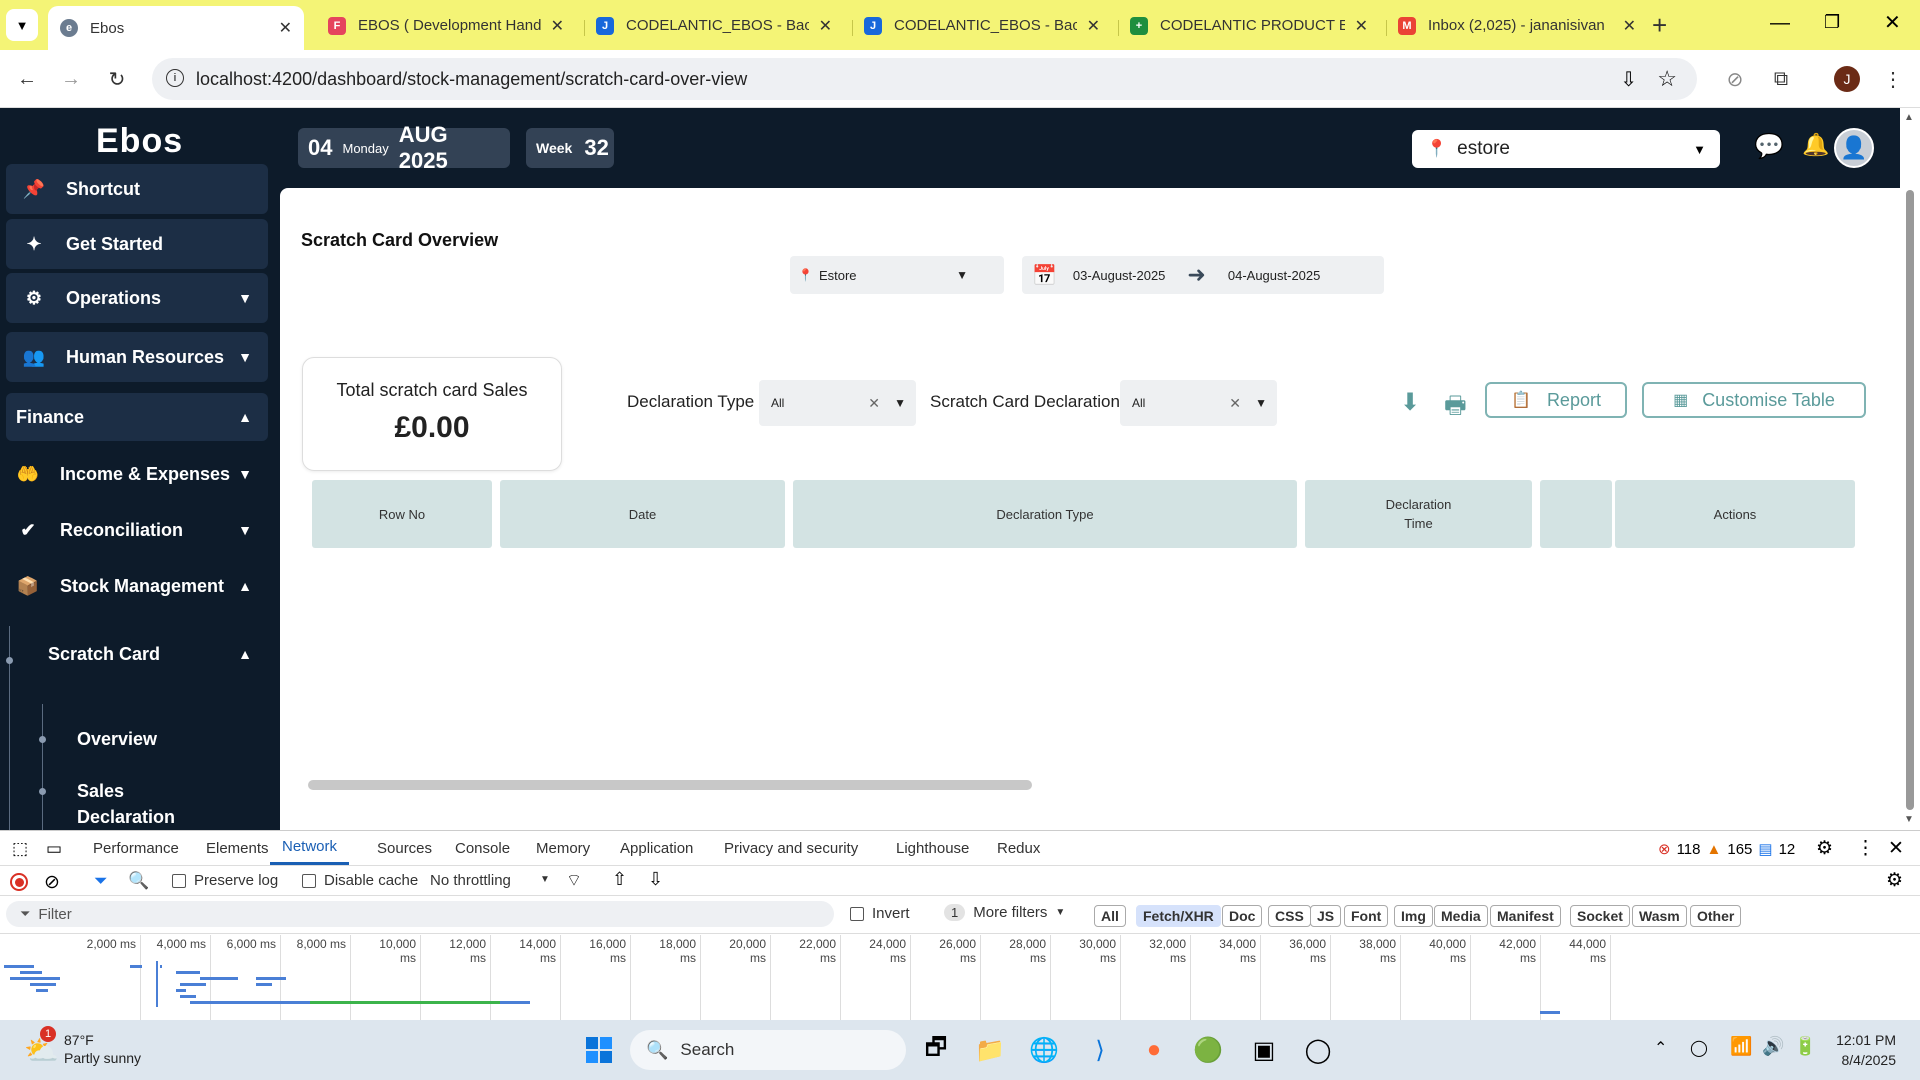  Describe the element at coordinates (1847, 79) in the screenshot. I see `profile-avatar: J` at that location.